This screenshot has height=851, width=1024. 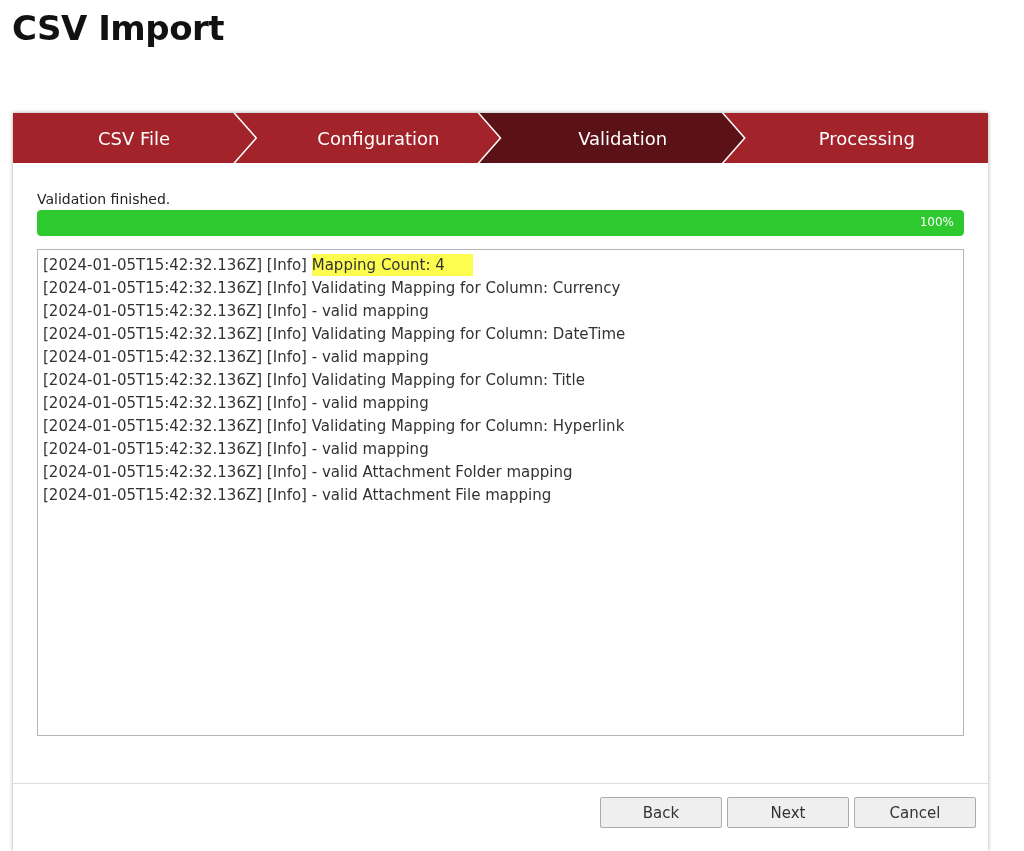 What do you see at coordinates (611, 138) in the screenshot?
I see `wizard-step: Validation` at bounding box center [611, 138].